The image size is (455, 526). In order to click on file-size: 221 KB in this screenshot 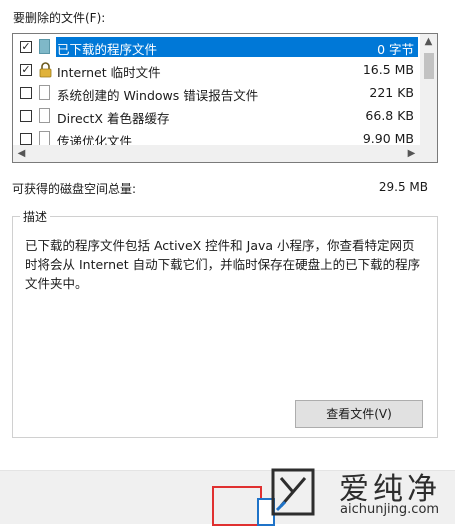, I will do `click(391, 92)`.